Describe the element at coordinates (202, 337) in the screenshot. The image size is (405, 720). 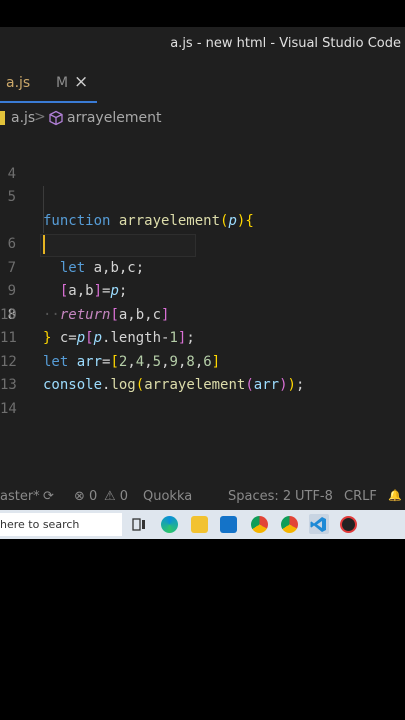
I see `code-line: 11 let arr=[2,4,5,9,8,6]` at that location.